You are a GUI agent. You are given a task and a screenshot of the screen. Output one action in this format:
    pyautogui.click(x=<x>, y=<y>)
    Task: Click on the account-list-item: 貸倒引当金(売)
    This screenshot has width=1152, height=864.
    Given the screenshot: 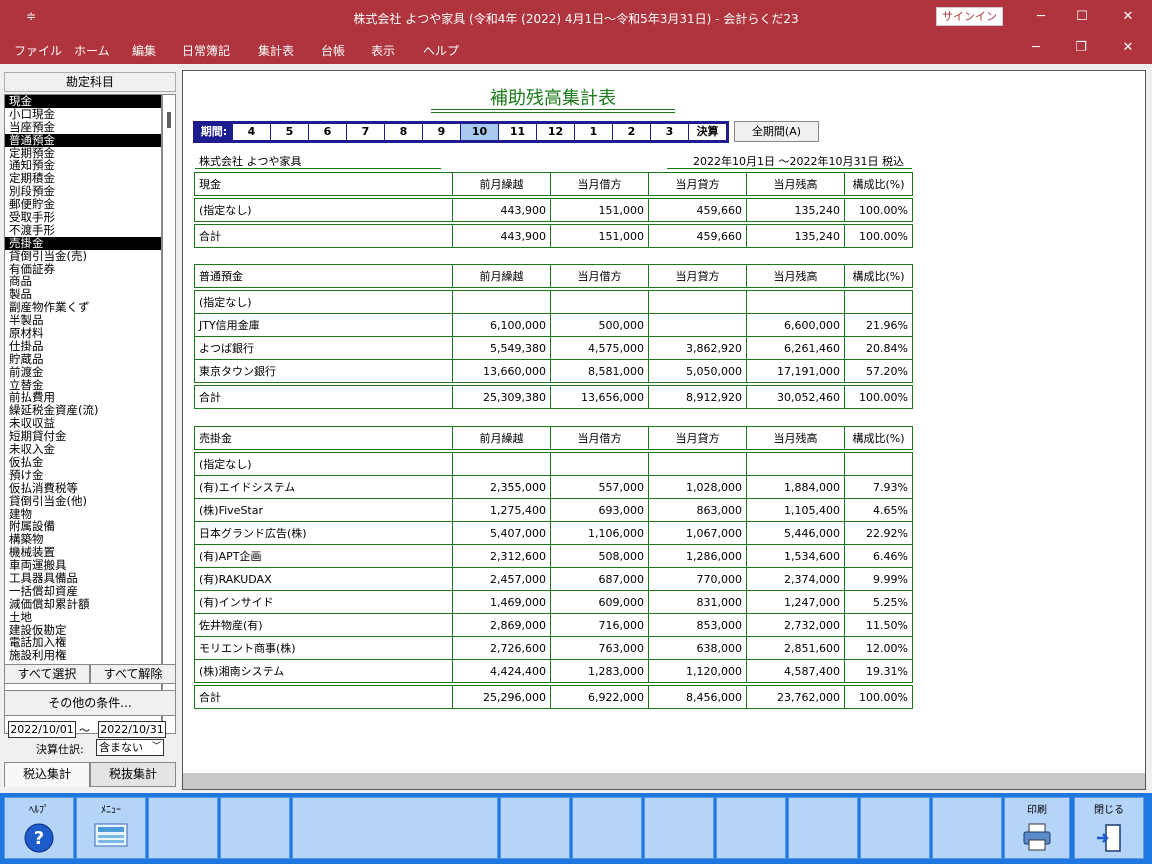 What is the action you would take?
    pyautogui.click(x=83, y=256)
    